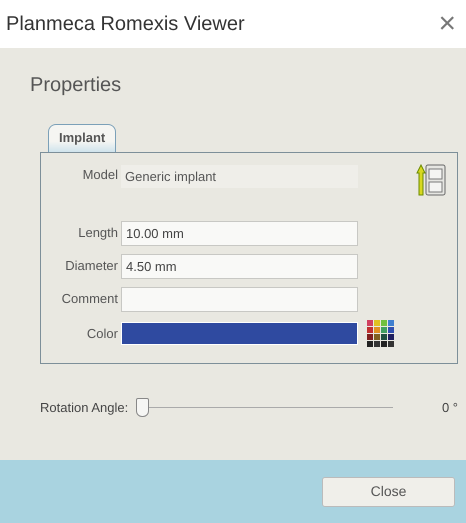  Describe the element at coordinates (447, 24) in the screenshot. I see `close-button: ×` at that location.